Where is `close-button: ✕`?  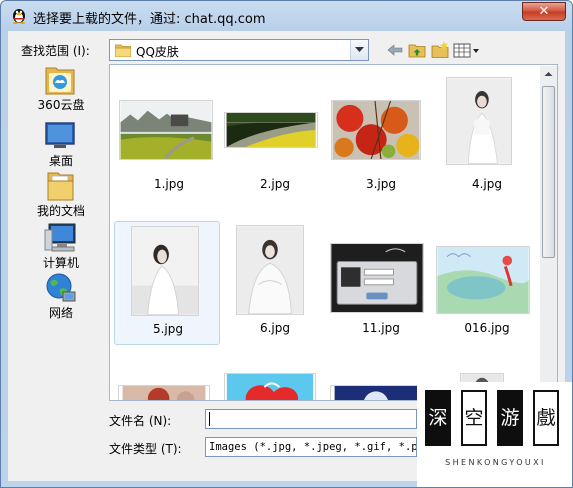 close-button: ✕ is located at coordinates (544, 11).